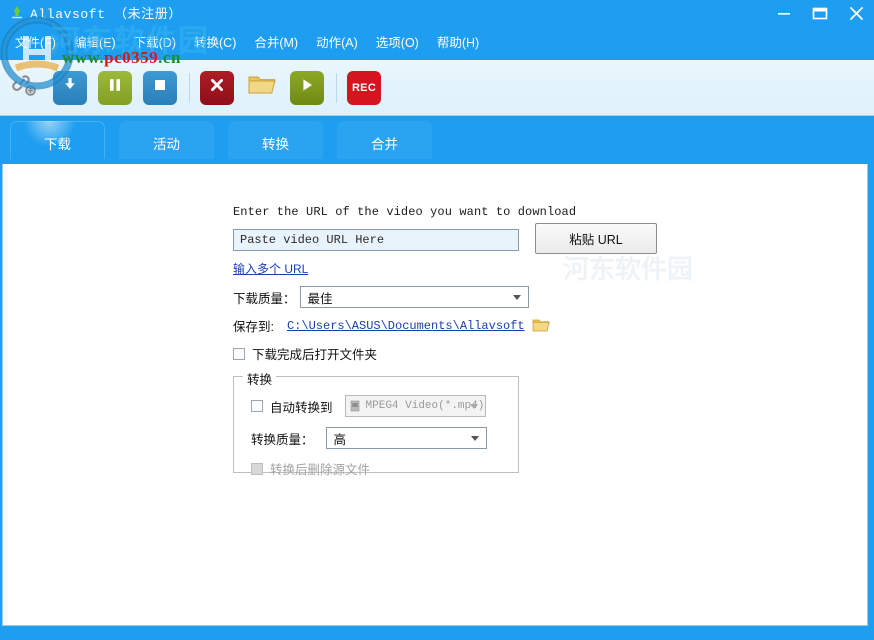 The width and height of the screenshot is (874, 640). I want to click on menu-item-action: 动作(A), so click(337, 41).